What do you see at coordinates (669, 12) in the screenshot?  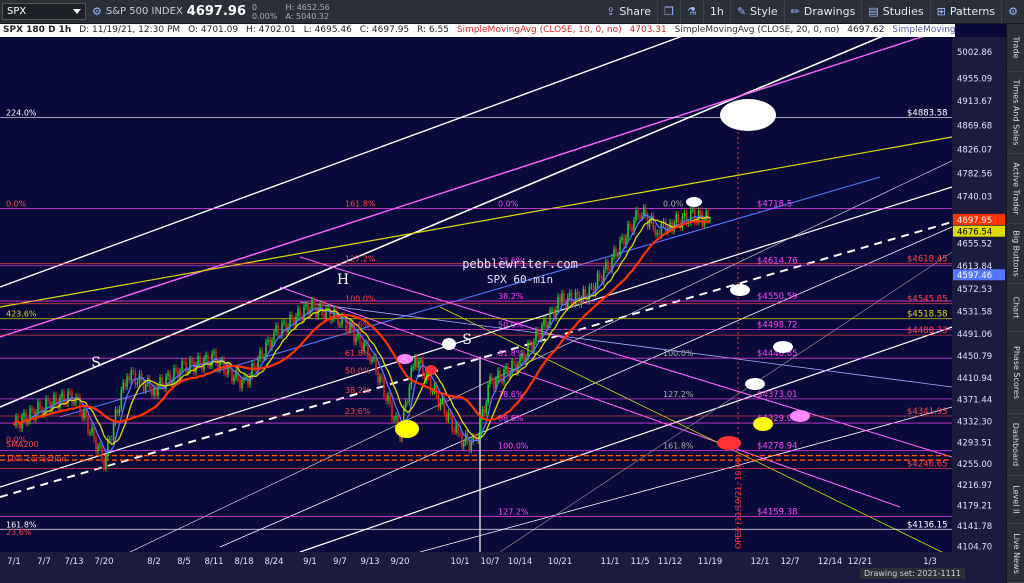 I see `copy-button: ❐` at bounding box center [669, 12].